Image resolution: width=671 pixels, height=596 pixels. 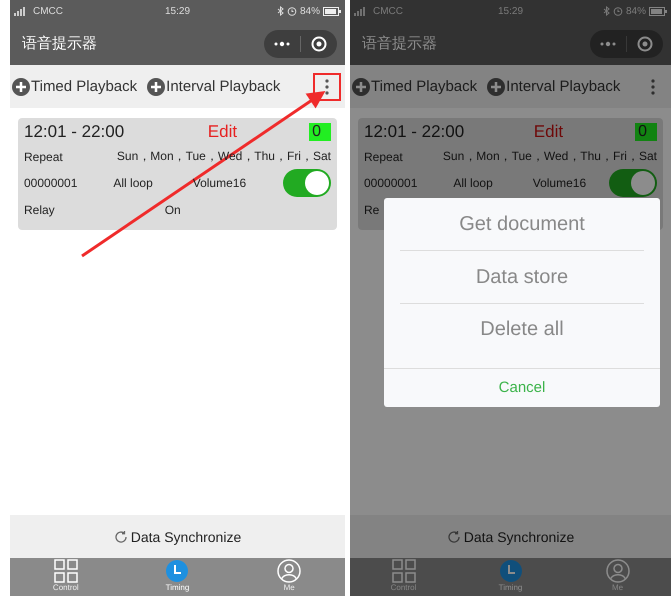 I want to click on repeat-days: Sun，Mon，Tue，Wed，Thu，Fri，Sat, so click(x=549, y=156).